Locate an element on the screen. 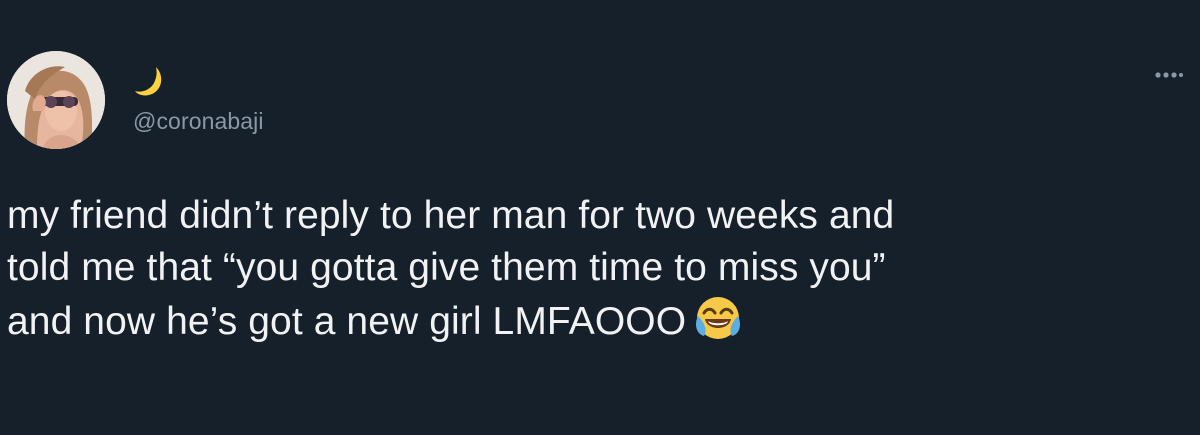 The height and width of the screenshot is (435, 1200). more-options-icon is located at coordinates (1168, 75).